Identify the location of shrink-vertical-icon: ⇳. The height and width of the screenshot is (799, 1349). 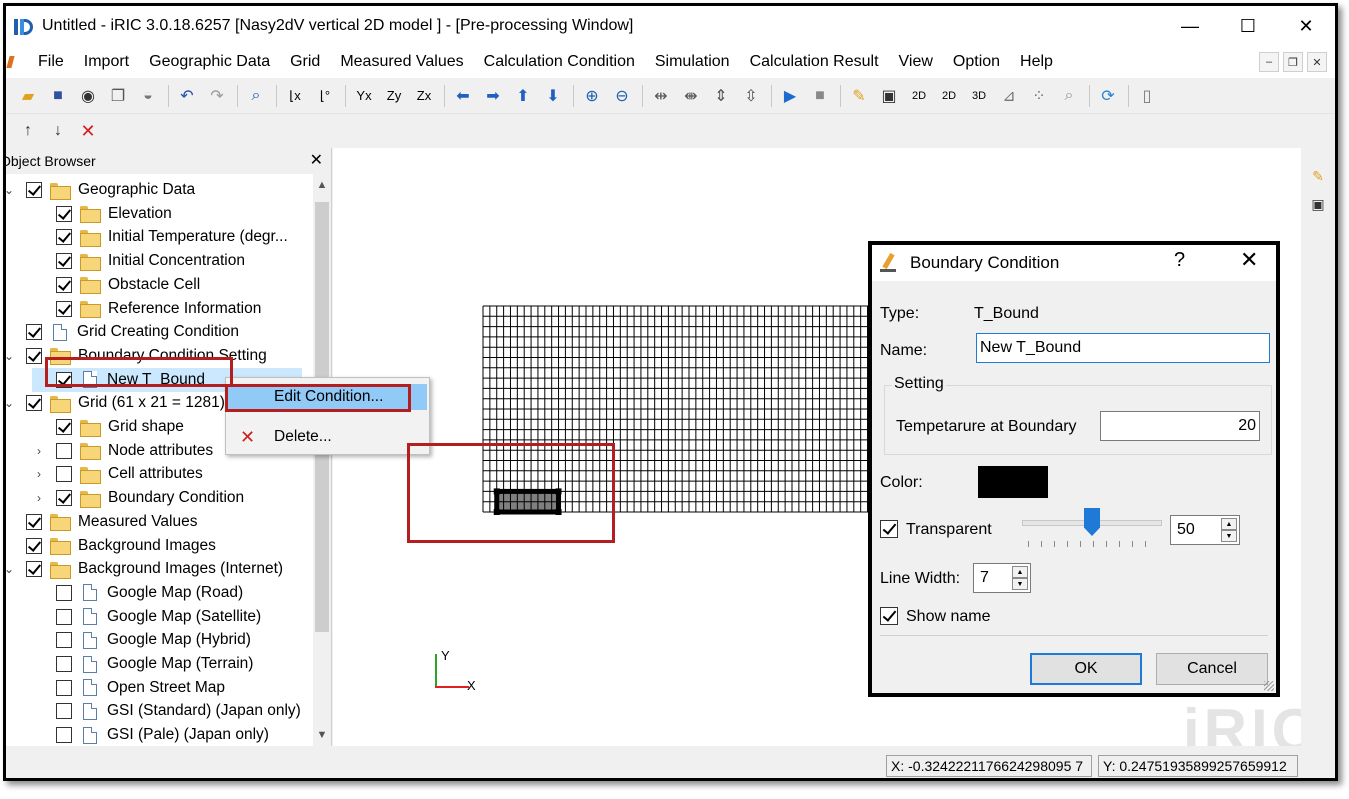
(751, 96).